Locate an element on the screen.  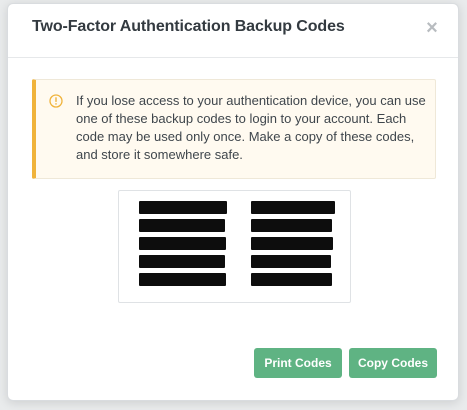
copy-codes-button: Copy Codes is located at coordinates (393, 363).